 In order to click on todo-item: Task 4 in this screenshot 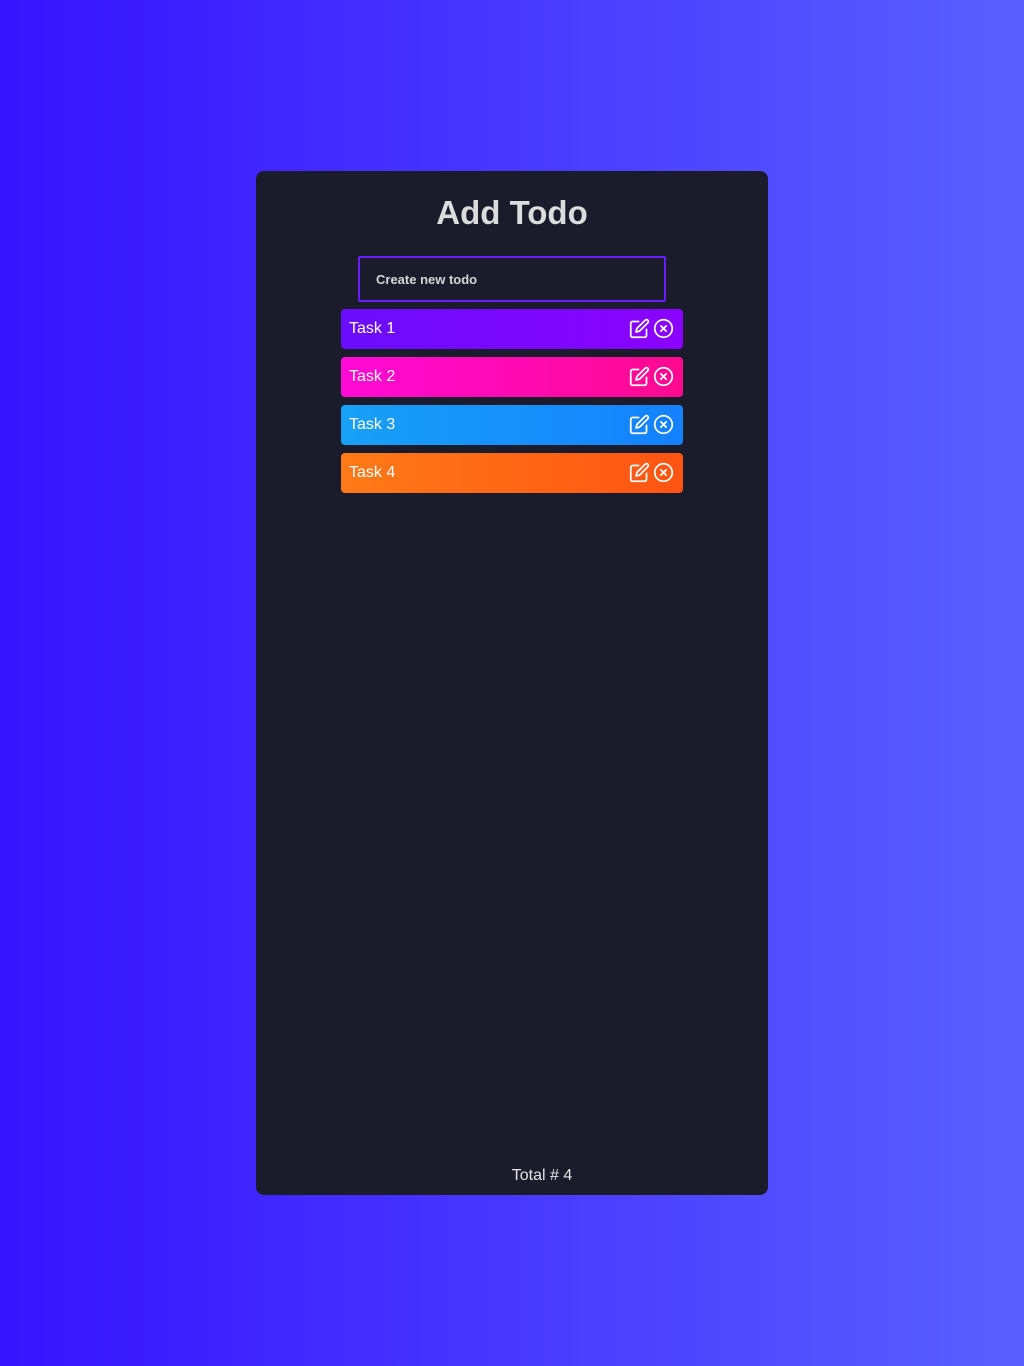, I will do `click(512, 473)`.